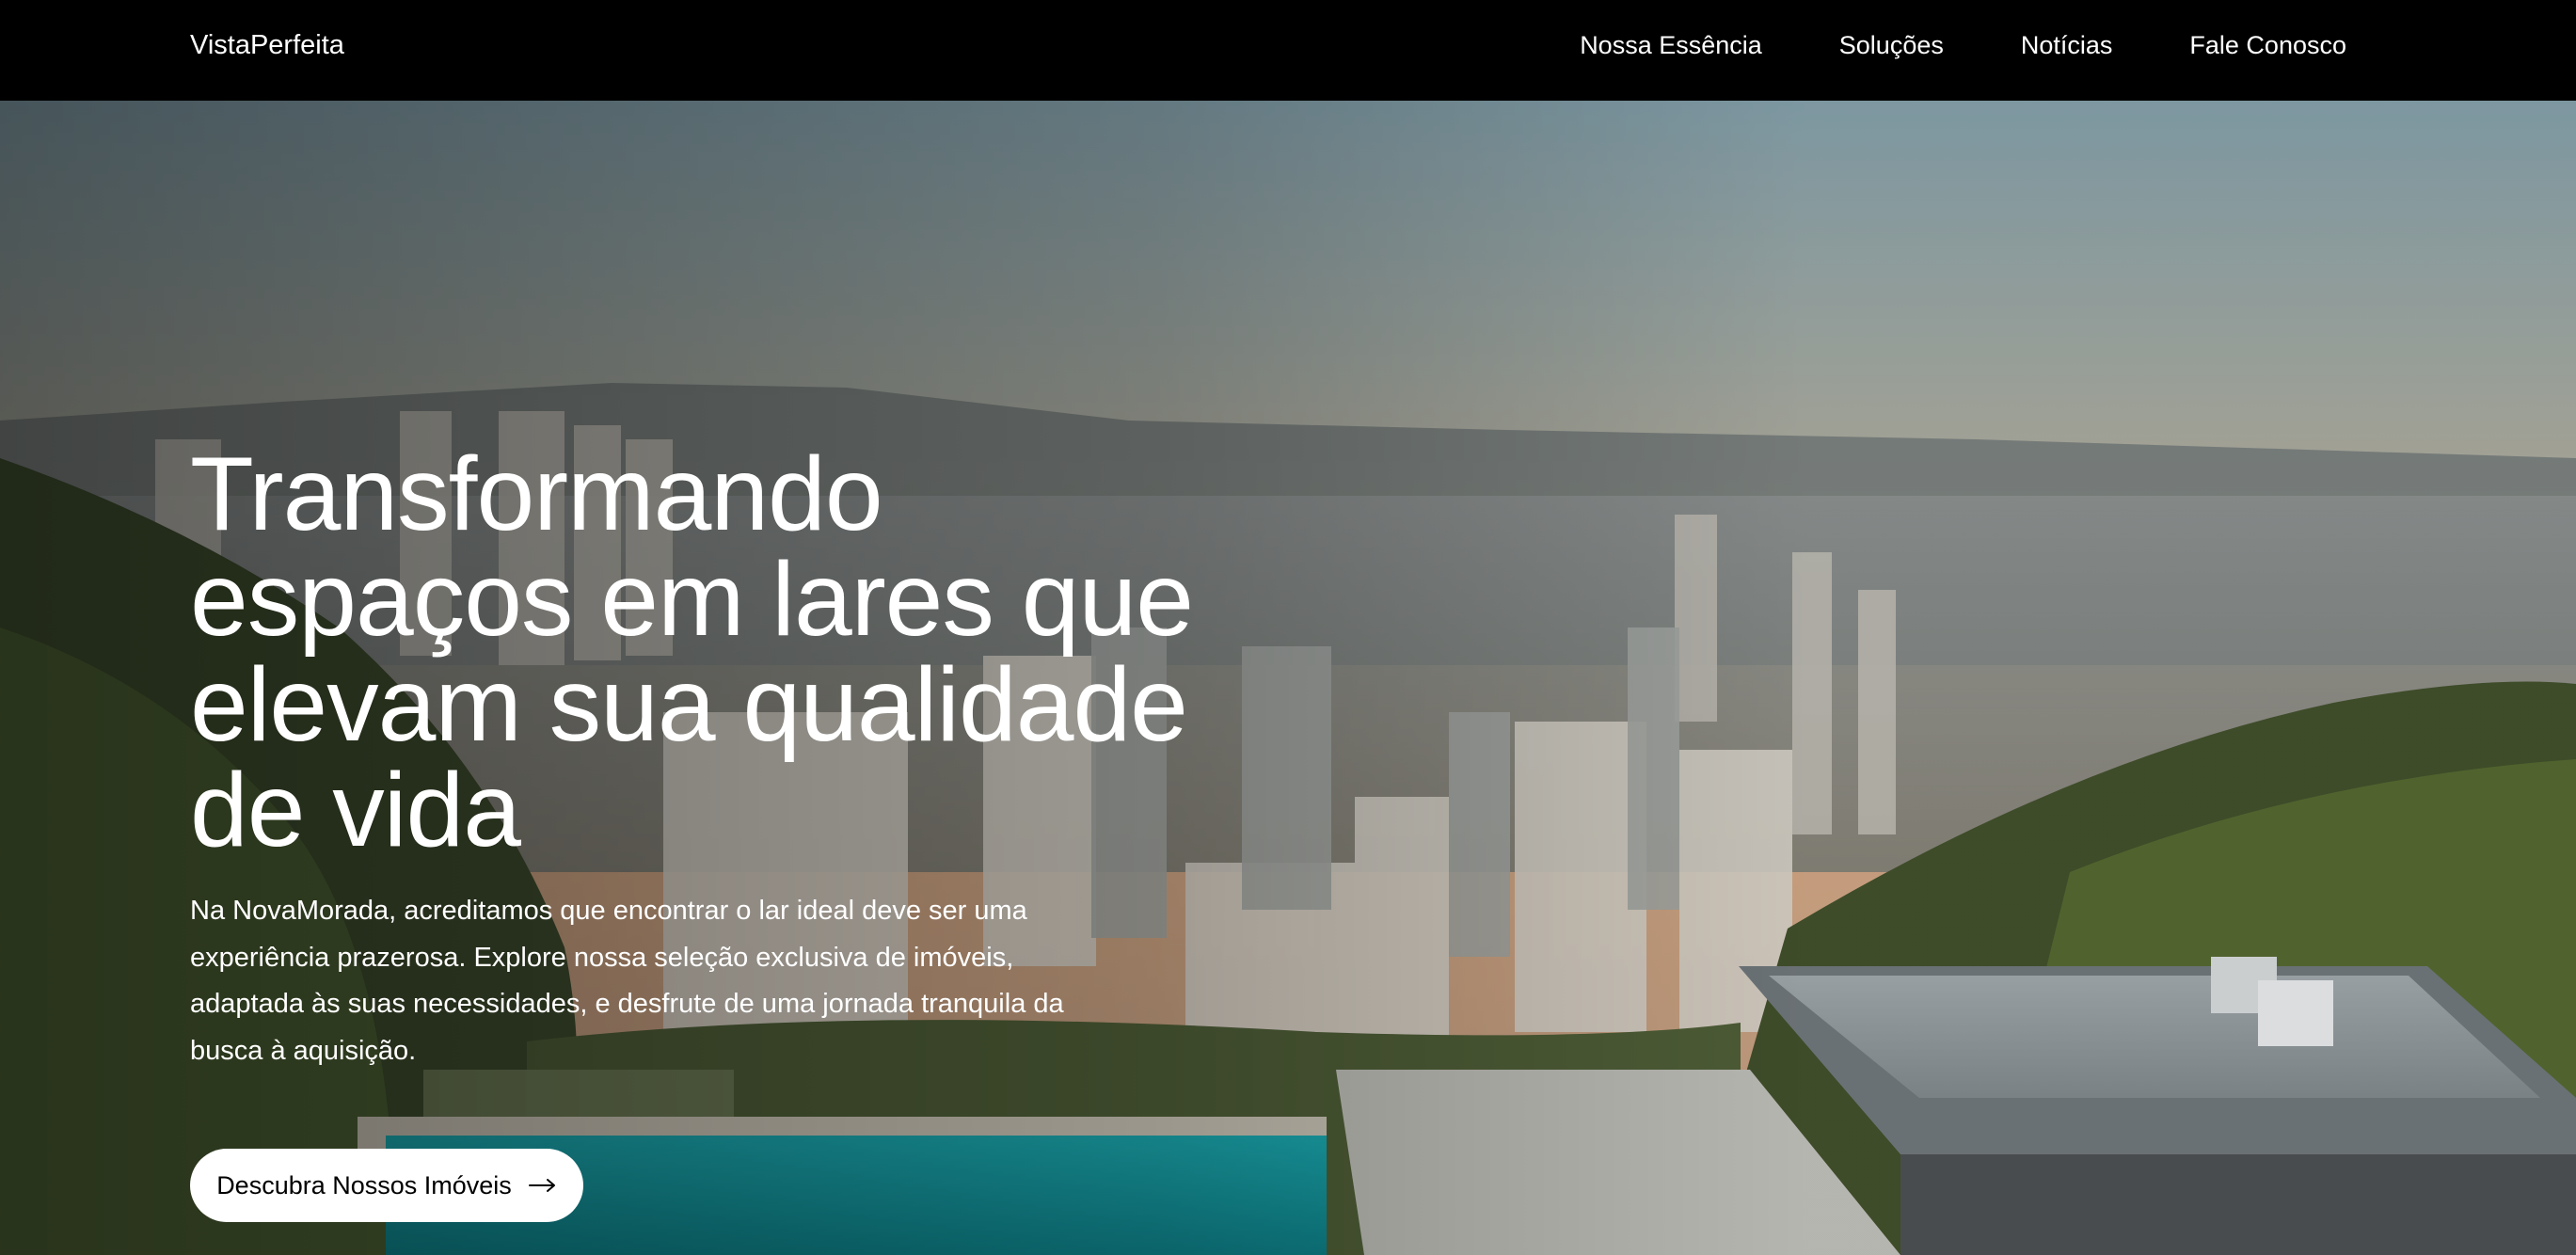 Image resolution: width=2576 pixels, height=1255 pixels. Describe the element at coordinates (267, 45) in the screenshot. I see `site-logo: VistaPerfeita` at that location.